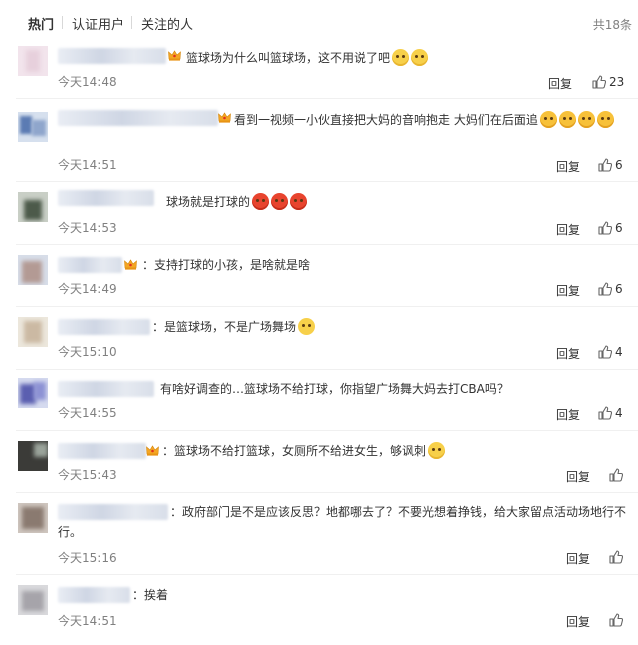  Describe the element at coordinates (232, 265) in the screenshot. I see `comment-text-content: 支持打球的小孩，是啥就是啥` at that location.